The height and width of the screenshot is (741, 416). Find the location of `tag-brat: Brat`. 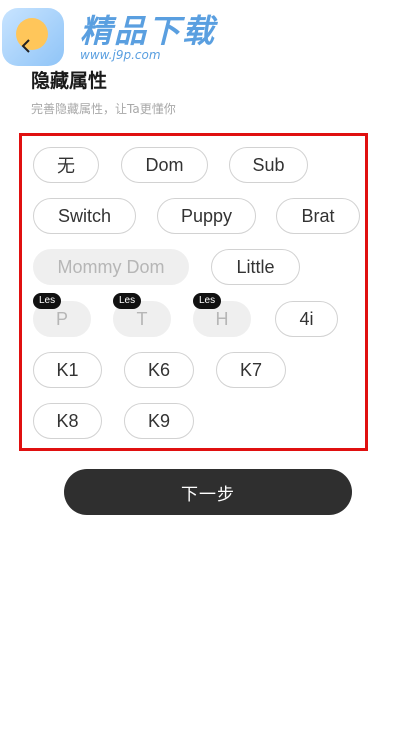

tag-brat: Brat is located at coordinates (318, 216).